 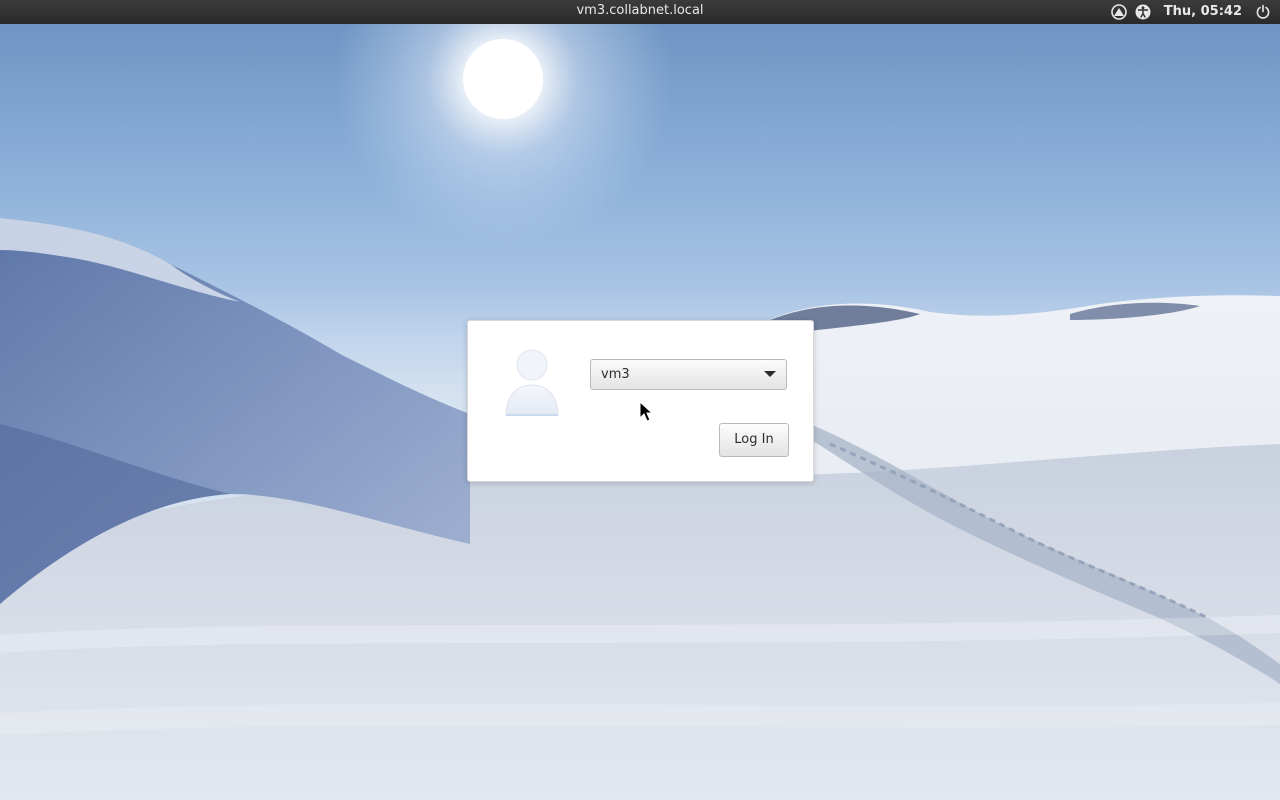 What do you see at coordinates (1143, 12) in the screenshot?
I see `accessibility-icon` at bounding box center [1143, 12].